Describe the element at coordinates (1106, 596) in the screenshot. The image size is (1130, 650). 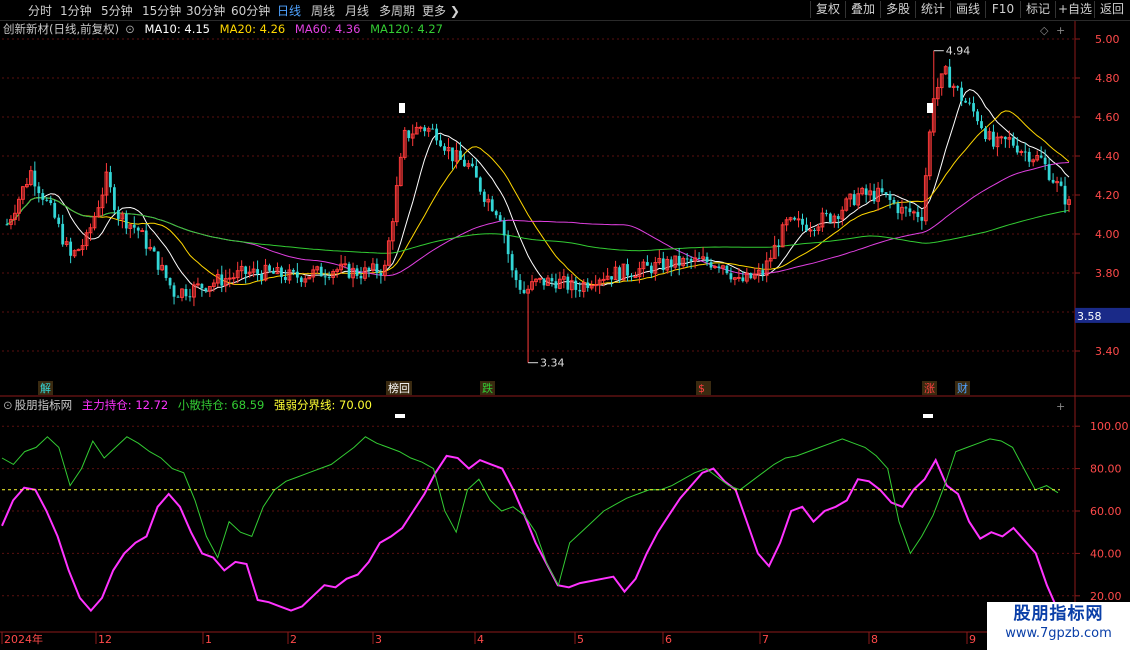
I see `indicator-tick-label: 20.00` at that location.